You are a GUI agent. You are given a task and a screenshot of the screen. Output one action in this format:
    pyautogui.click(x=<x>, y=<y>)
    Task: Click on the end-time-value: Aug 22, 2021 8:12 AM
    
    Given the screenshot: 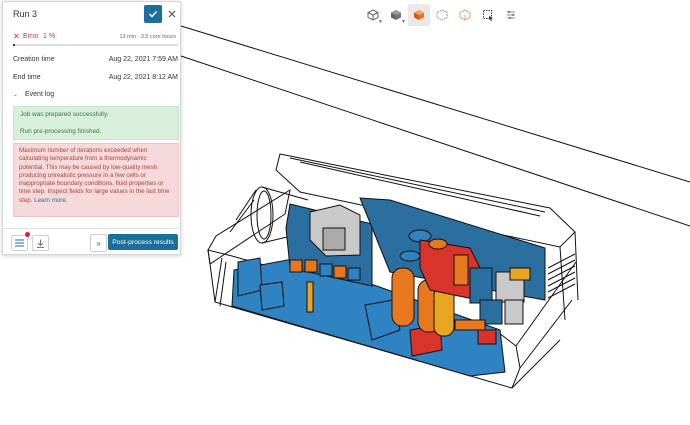 What is the action you would take?
    pyautogui.click(x=143, y=77)
    